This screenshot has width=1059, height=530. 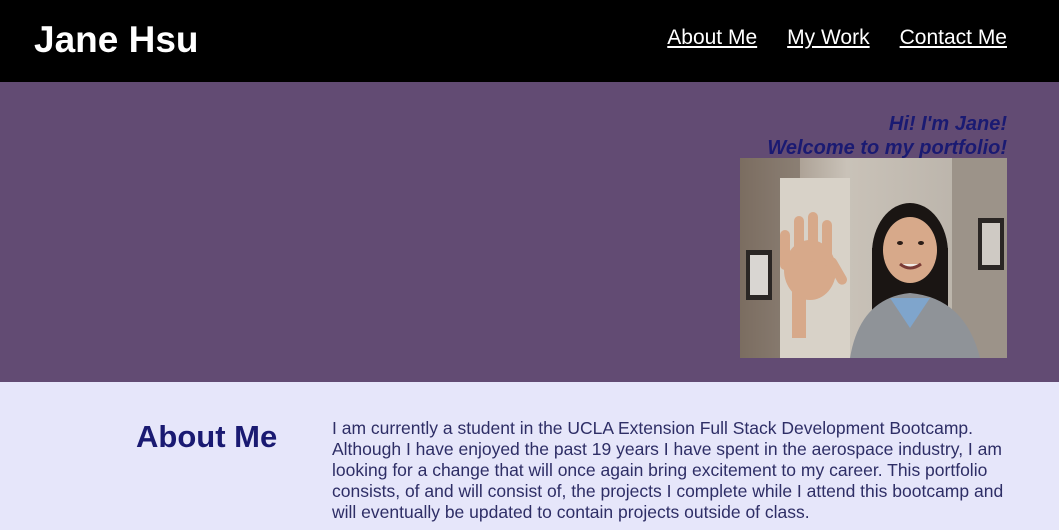 I want to click on greeting-line-2: Welcome to my portfolio!, so click(x=887, y=148).